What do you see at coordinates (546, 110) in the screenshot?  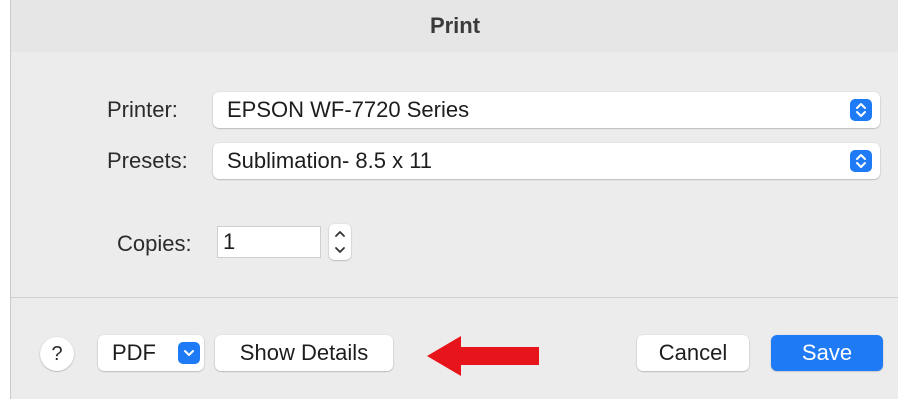 I see `printer-select: EPSON WF-7720 Series` at bounding box center [546, 110].